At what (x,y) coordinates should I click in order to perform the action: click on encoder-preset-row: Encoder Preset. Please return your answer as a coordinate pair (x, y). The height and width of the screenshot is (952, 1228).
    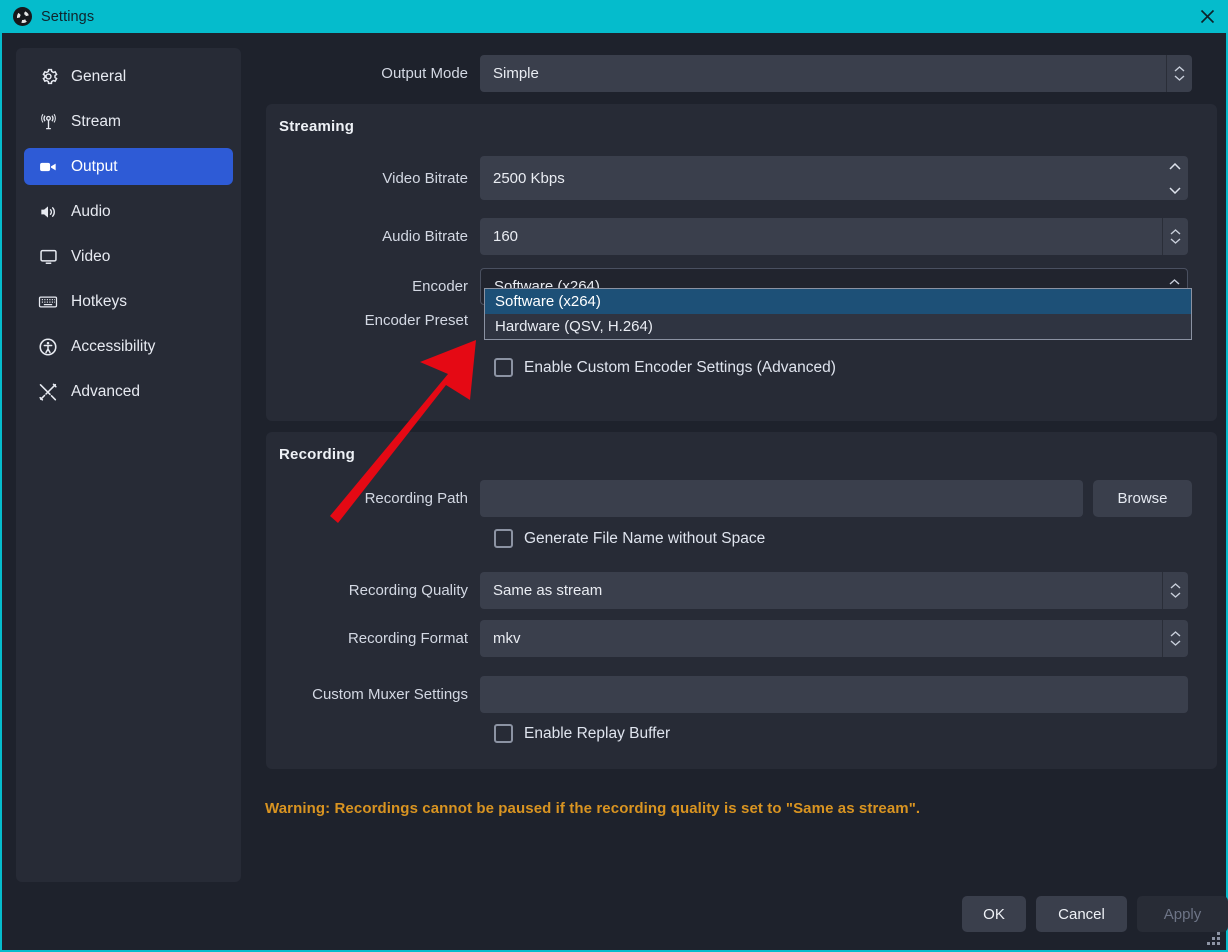
    Looking at the image, I should click on (373, 320).